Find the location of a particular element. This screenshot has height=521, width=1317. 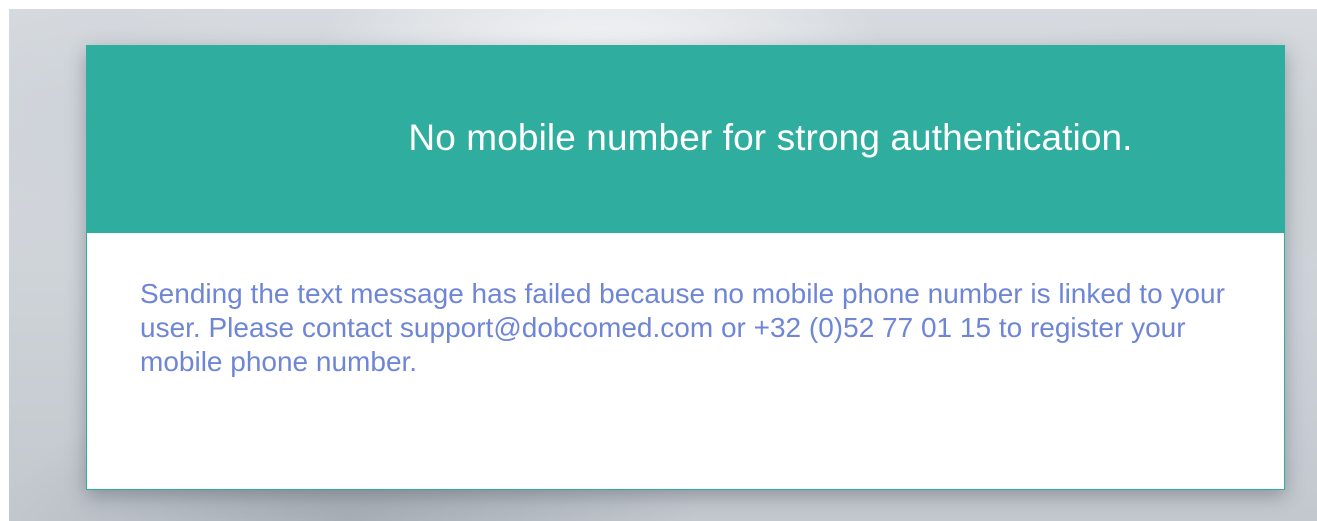

top-edge is located at coordinates (658, 4).